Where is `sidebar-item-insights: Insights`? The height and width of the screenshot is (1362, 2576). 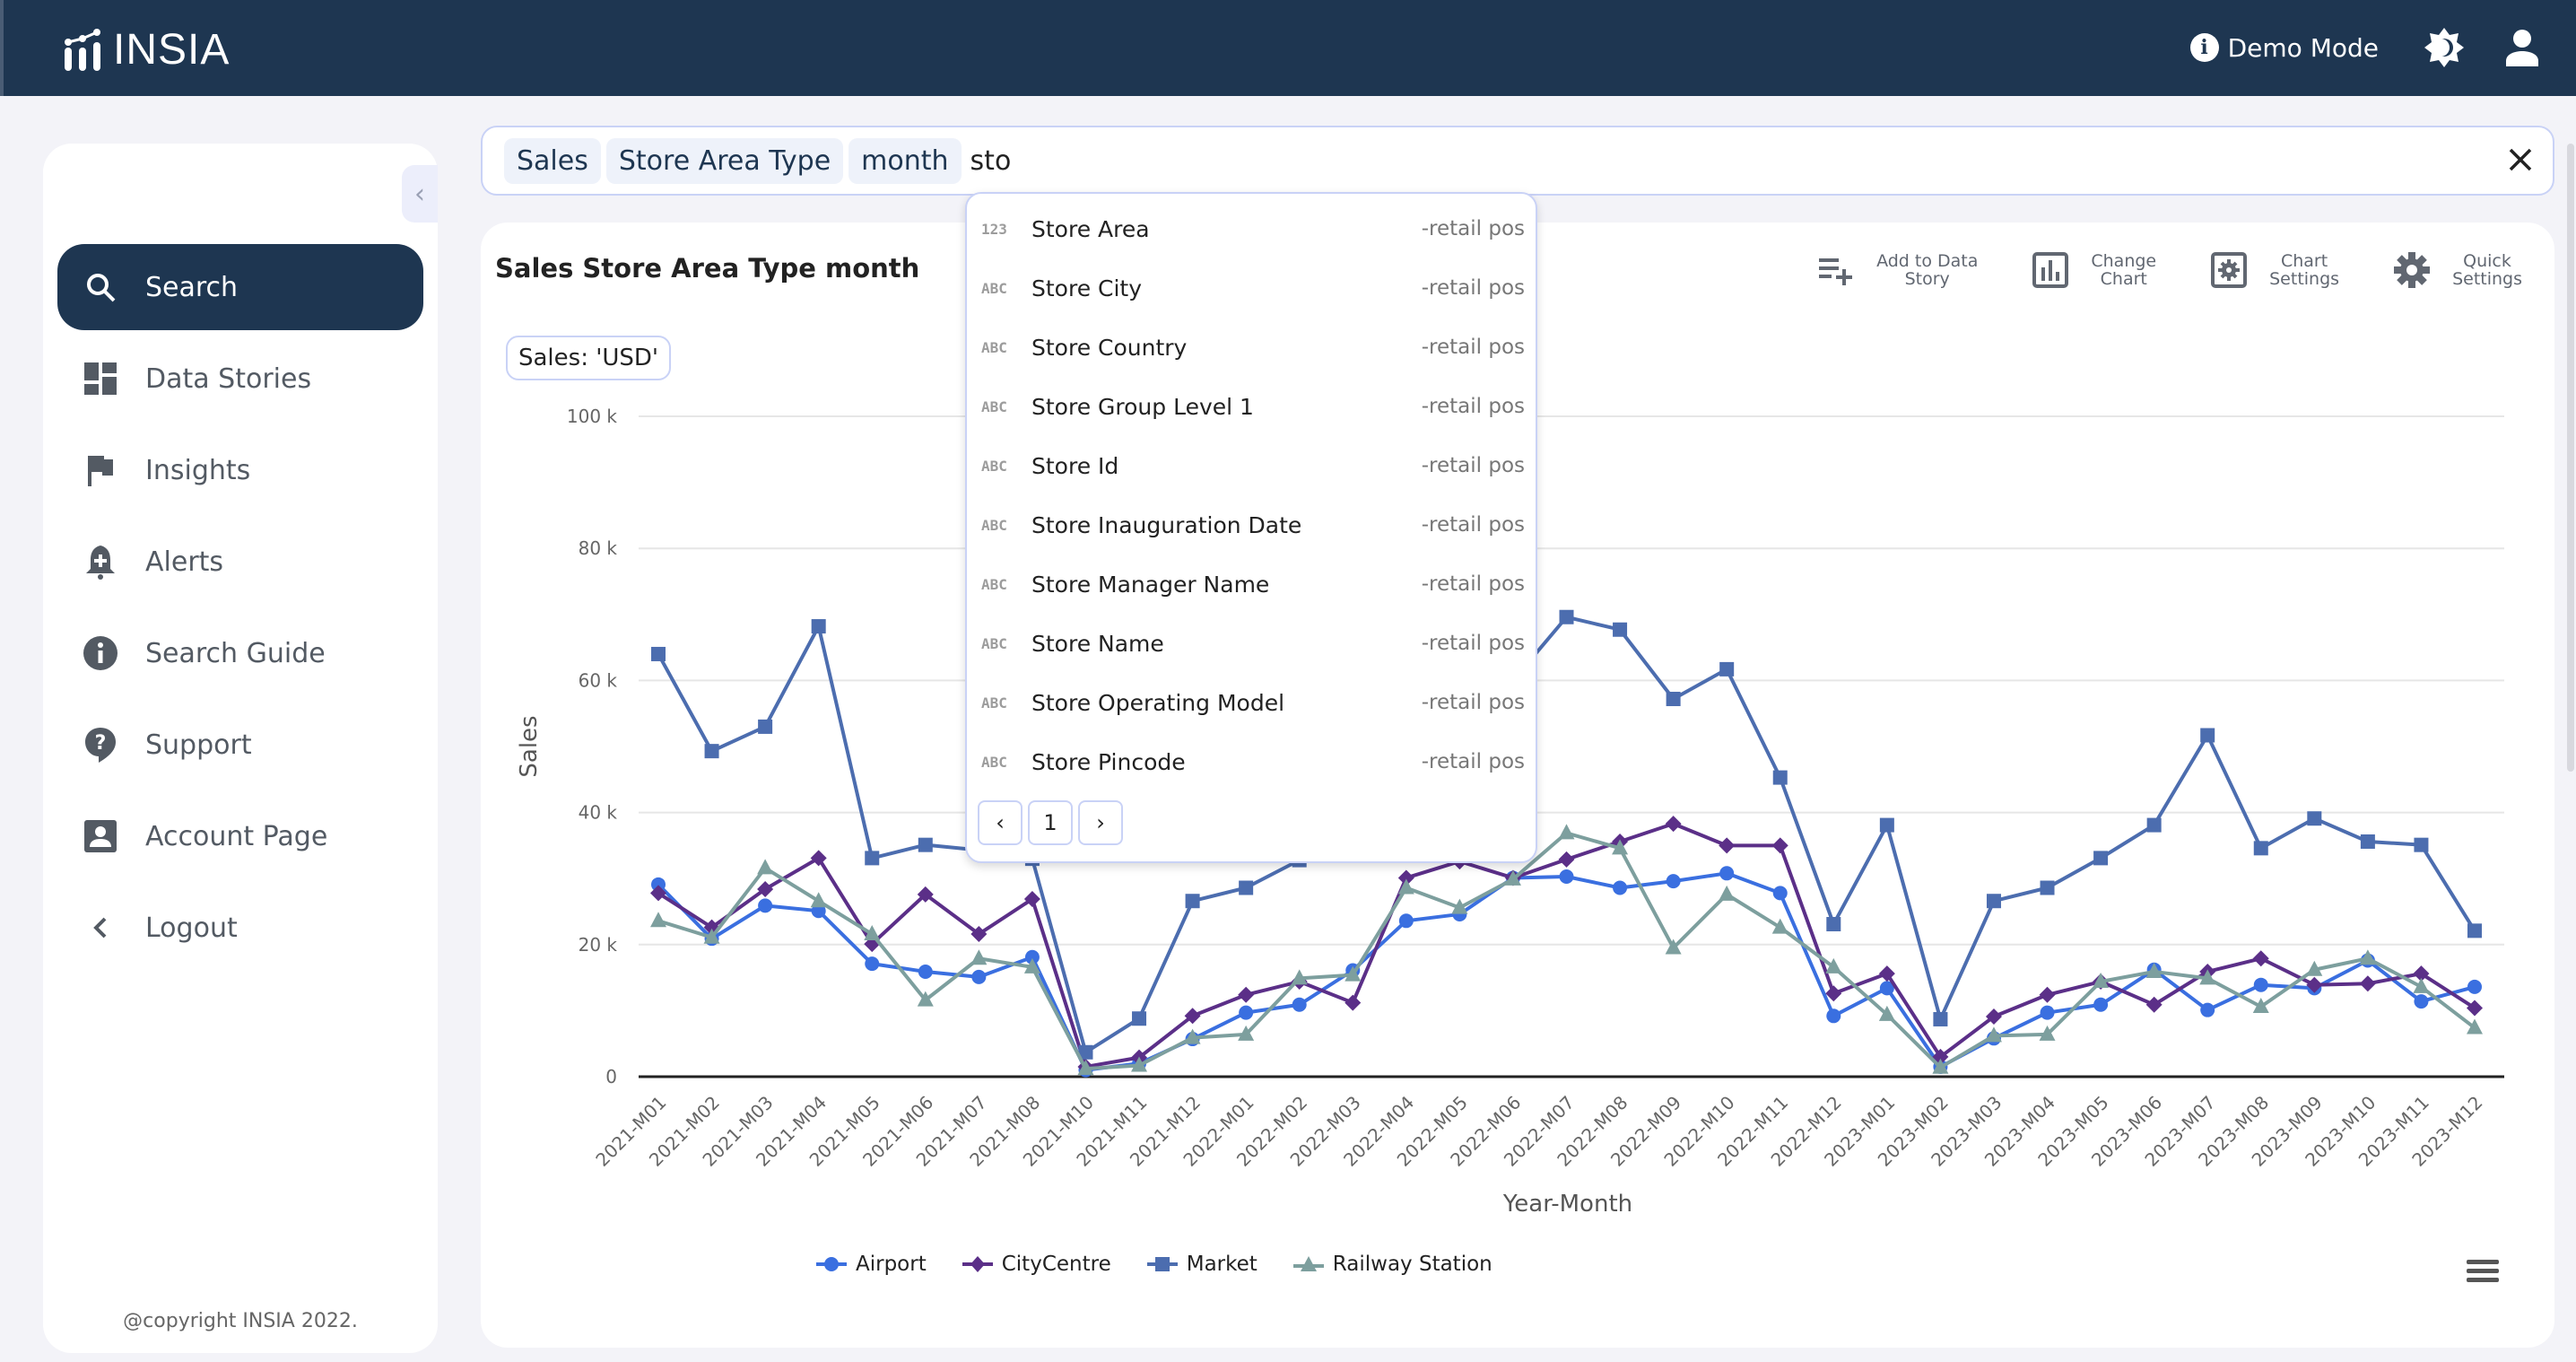
sidebar-item-insights: Insights is located at coordinates (240, 470).